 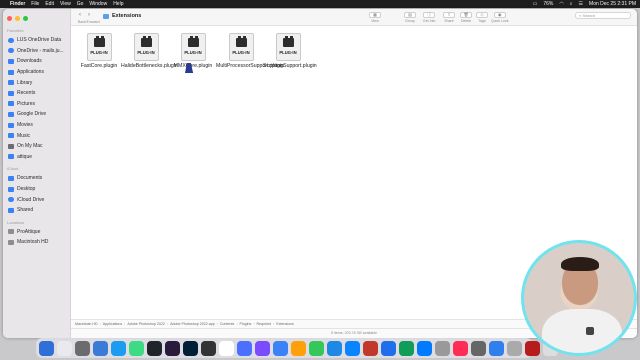 I want to click on sidebar-item-attique: attique, so click(x=36, y=157).